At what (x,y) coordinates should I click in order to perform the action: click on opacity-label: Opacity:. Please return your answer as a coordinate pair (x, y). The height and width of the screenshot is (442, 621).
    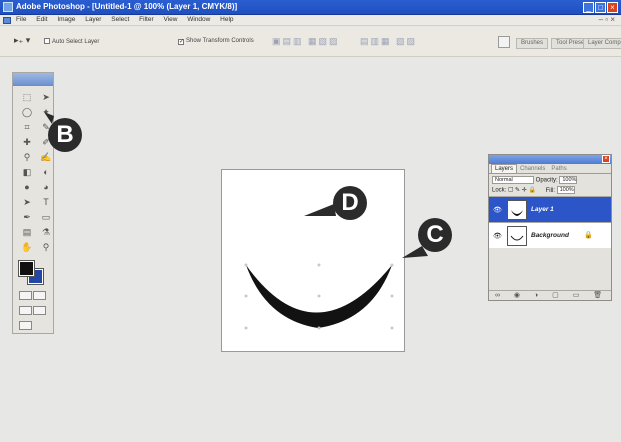
    Looking at the image, I should click on (546, 180).